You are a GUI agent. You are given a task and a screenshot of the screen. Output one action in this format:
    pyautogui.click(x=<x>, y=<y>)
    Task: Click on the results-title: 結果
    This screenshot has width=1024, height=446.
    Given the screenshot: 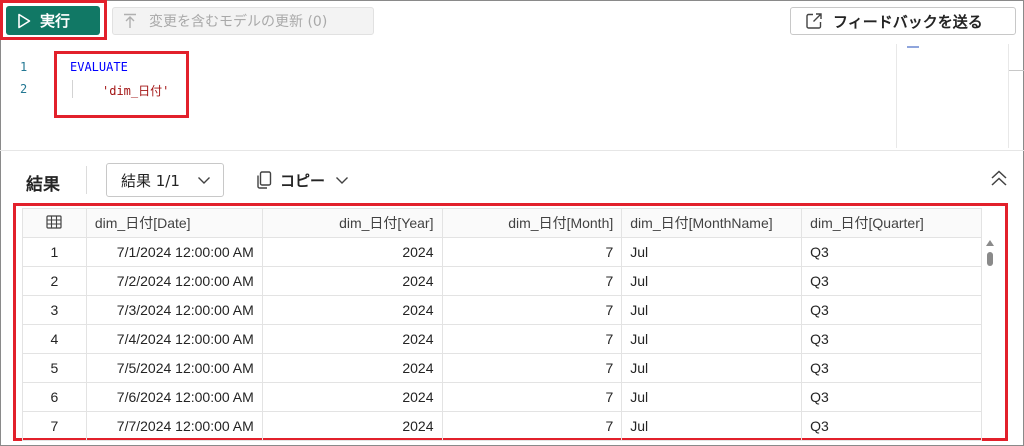 What is the action you would take?
    pyautogui.click(x=43, y=185)
    